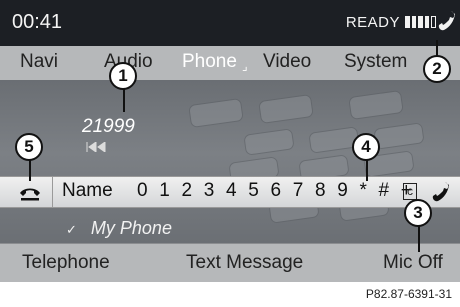 This screenshot has height=307, width=460. Describe the element at coordinates (375, 62) in the screenshot. I see `menu-item-system: System` at that location.